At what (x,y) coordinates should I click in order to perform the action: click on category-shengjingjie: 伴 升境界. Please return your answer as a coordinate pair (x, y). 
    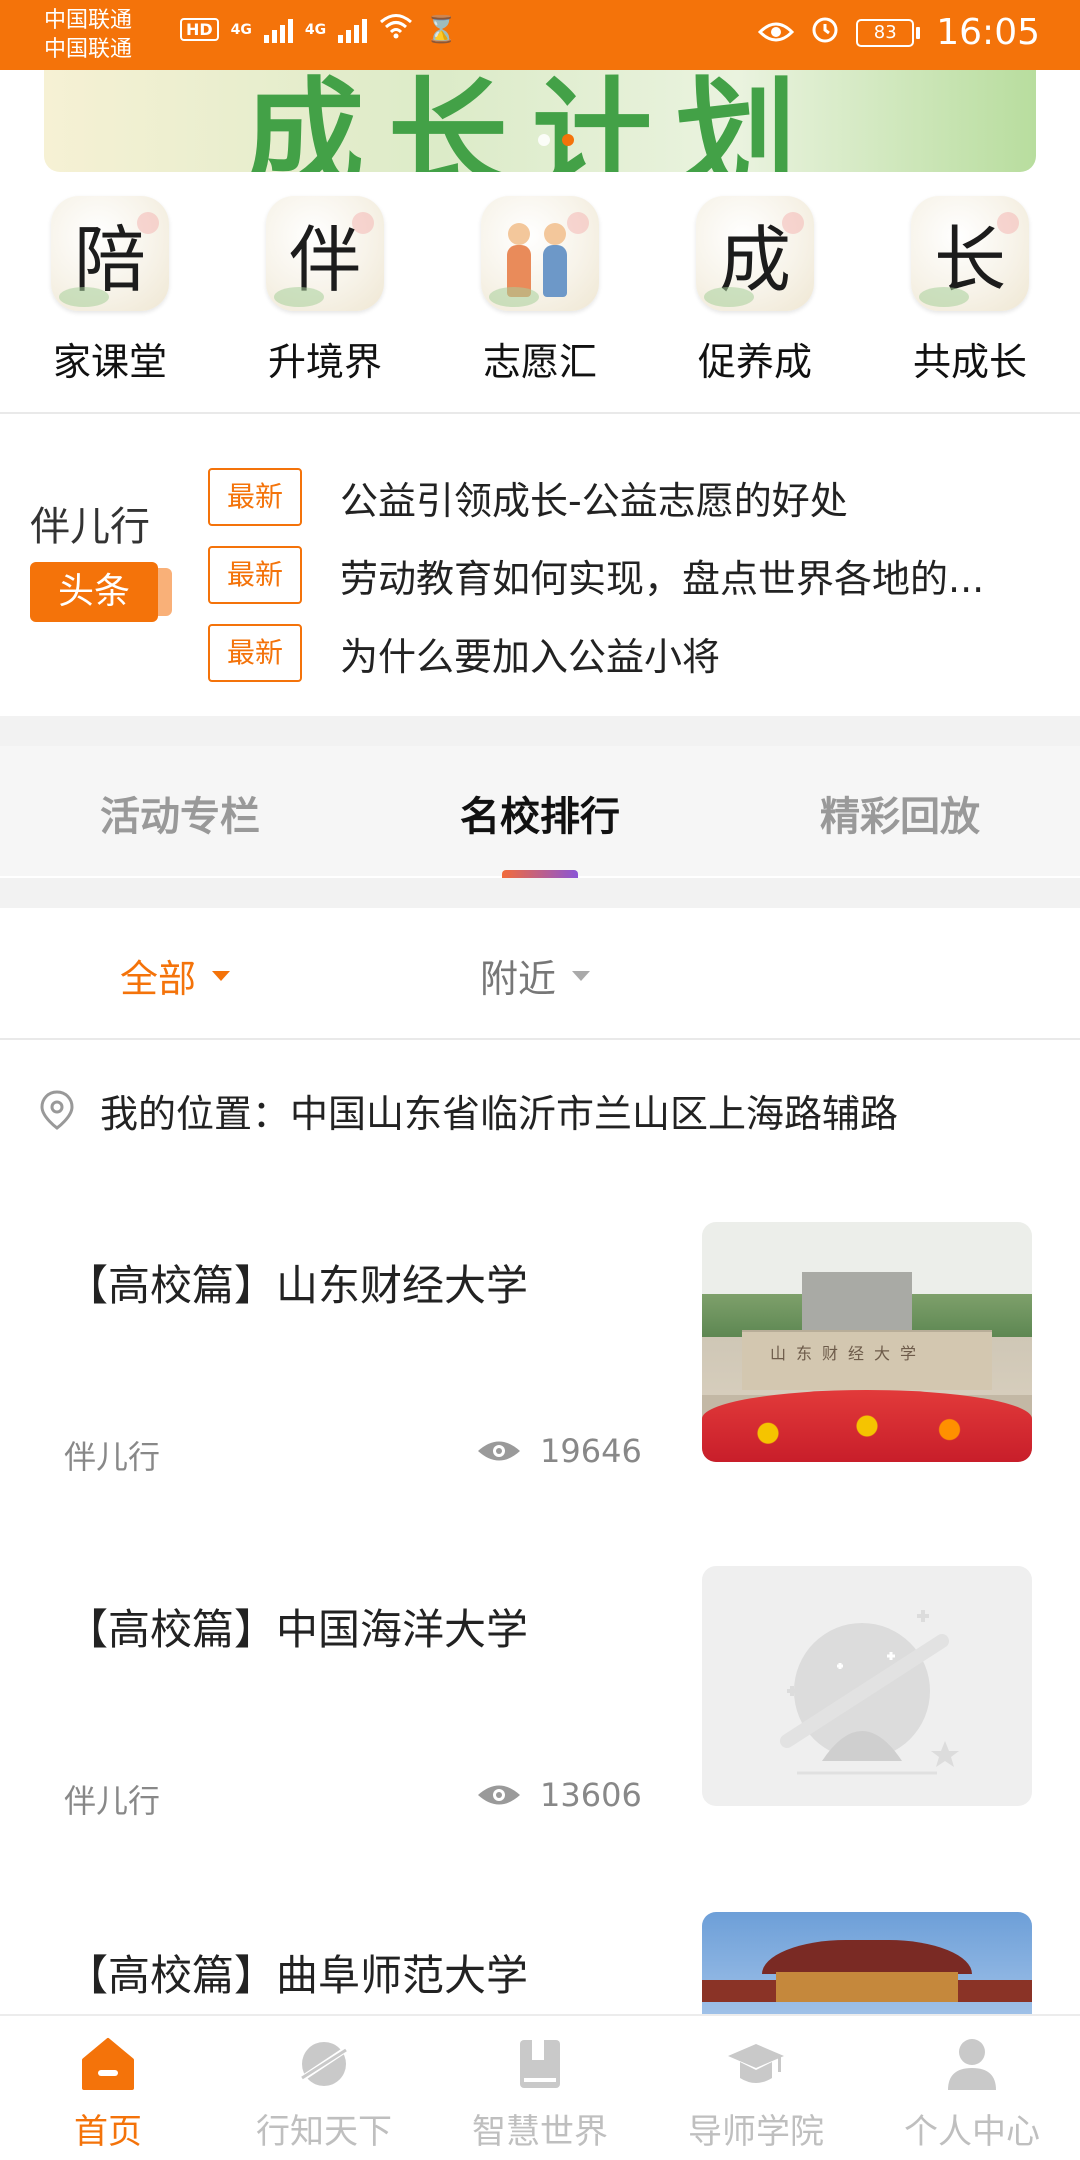
    Looking at the image, I should click on (325, 291).